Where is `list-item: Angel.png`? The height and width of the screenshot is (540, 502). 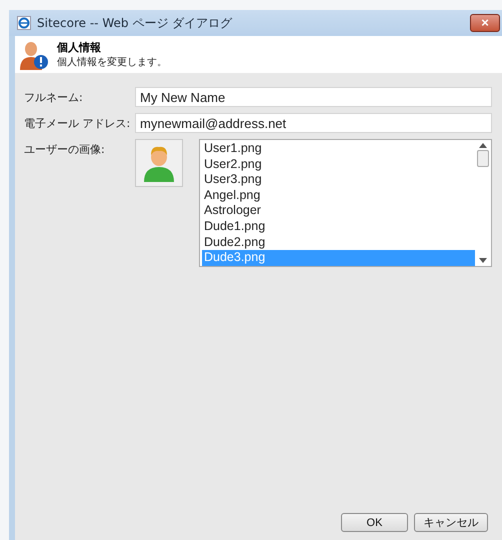
list-item: Angel.png is located at coordinates (338, 196).